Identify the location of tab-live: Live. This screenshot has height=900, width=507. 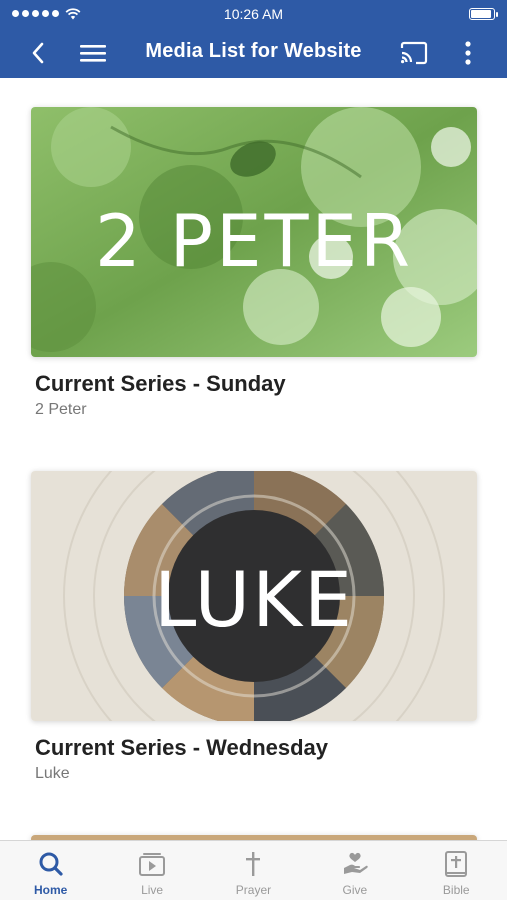
(152, 870).